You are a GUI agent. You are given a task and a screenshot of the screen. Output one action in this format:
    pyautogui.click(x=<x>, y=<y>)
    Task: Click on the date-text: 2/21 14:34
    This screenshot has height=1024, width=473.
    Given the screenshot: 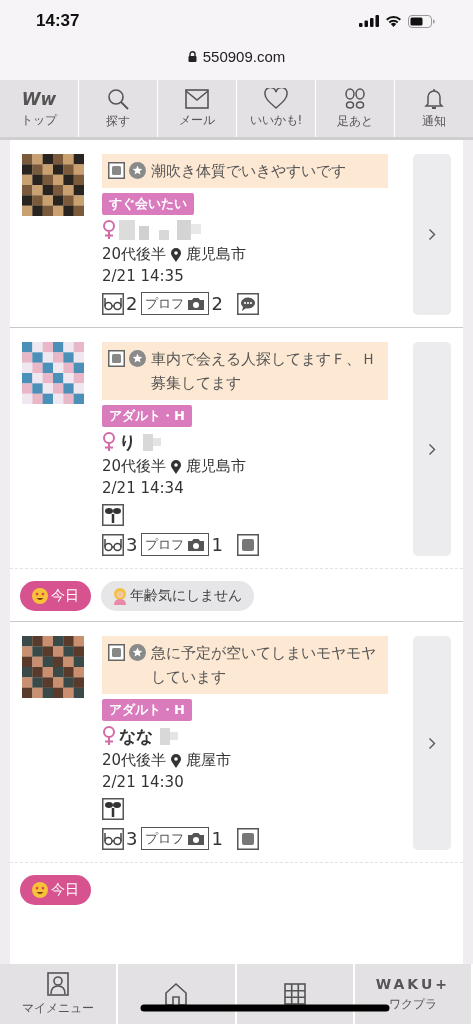 What is the action you would take?
    pyautogui.click(x=143, y=488)
    